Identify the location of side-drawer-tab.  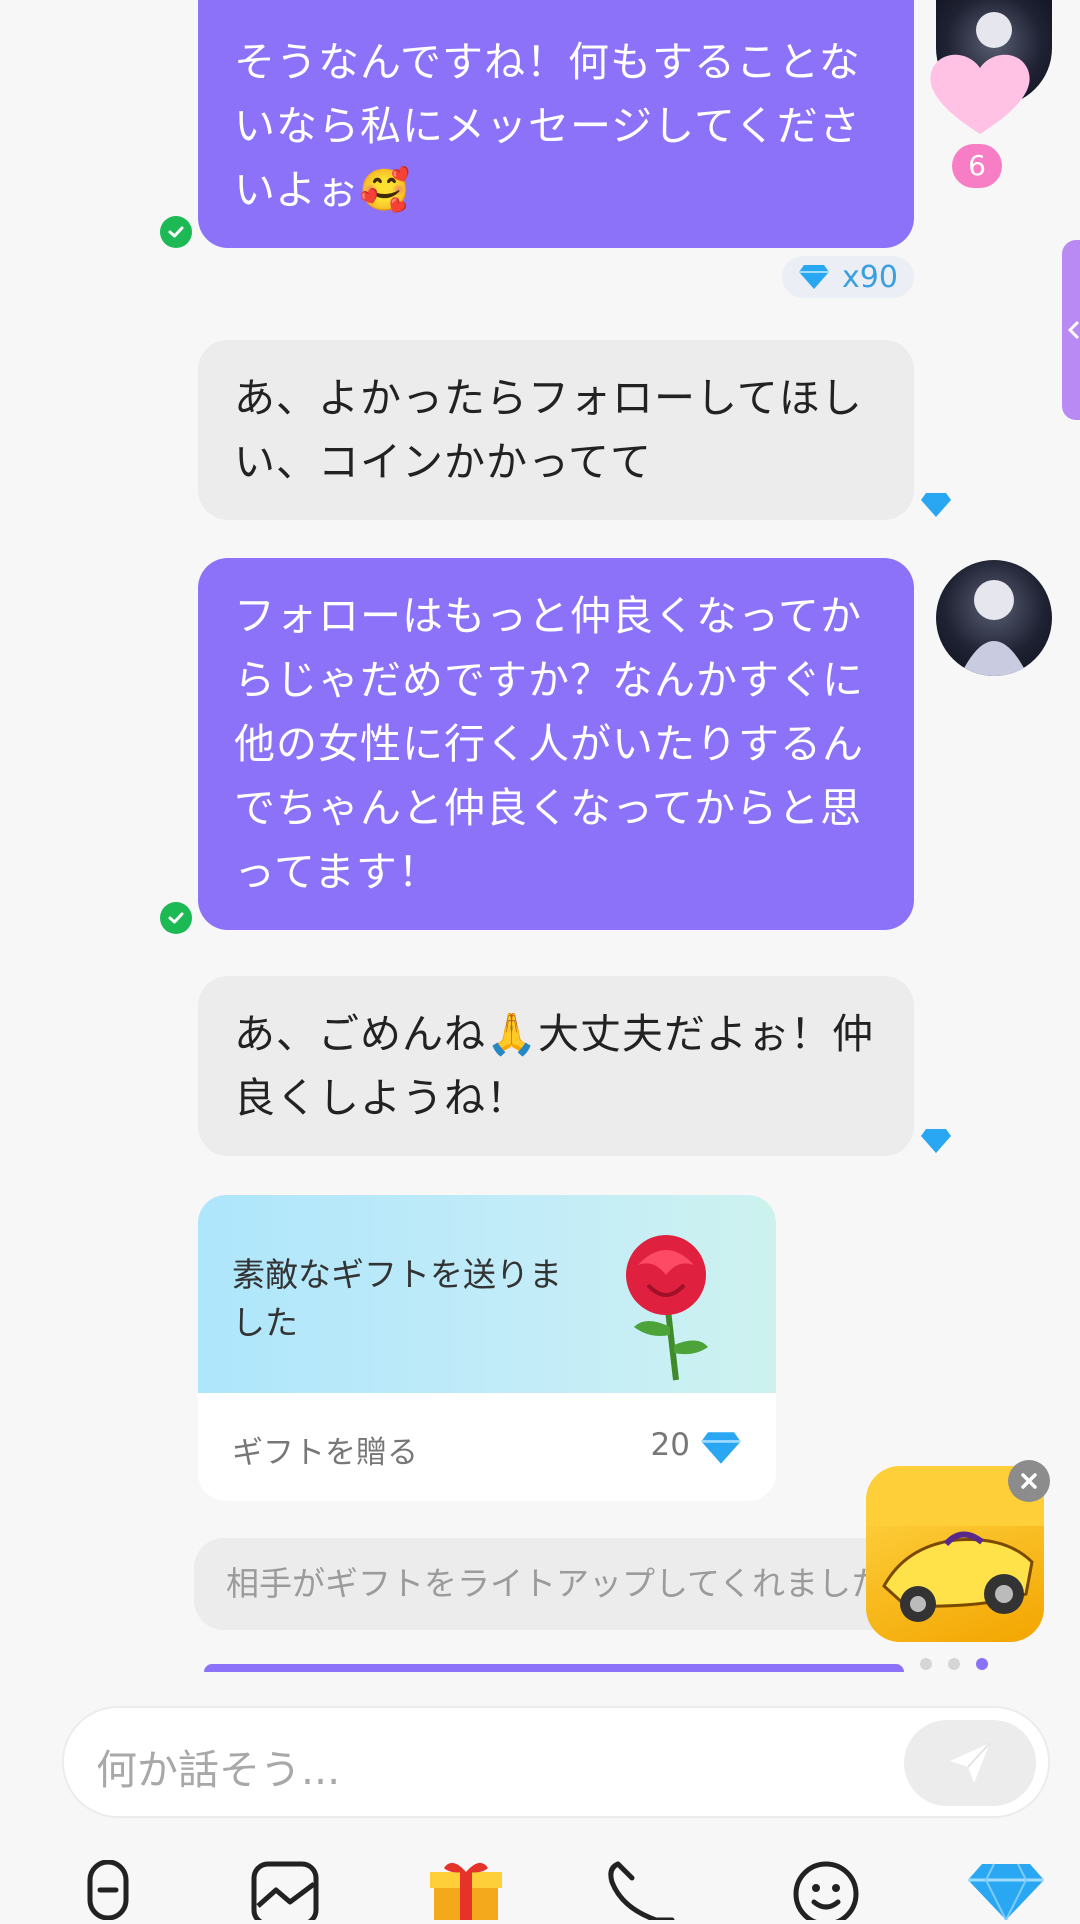
(1071, 330).